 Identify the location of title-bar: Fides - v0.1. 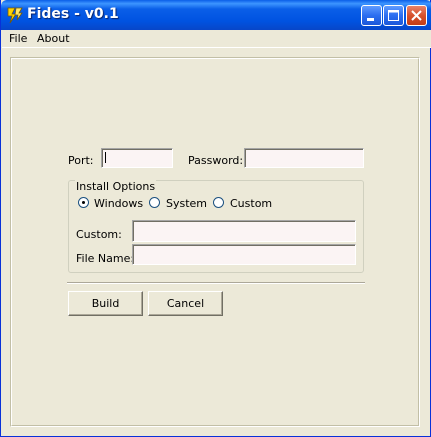
(216, 15).